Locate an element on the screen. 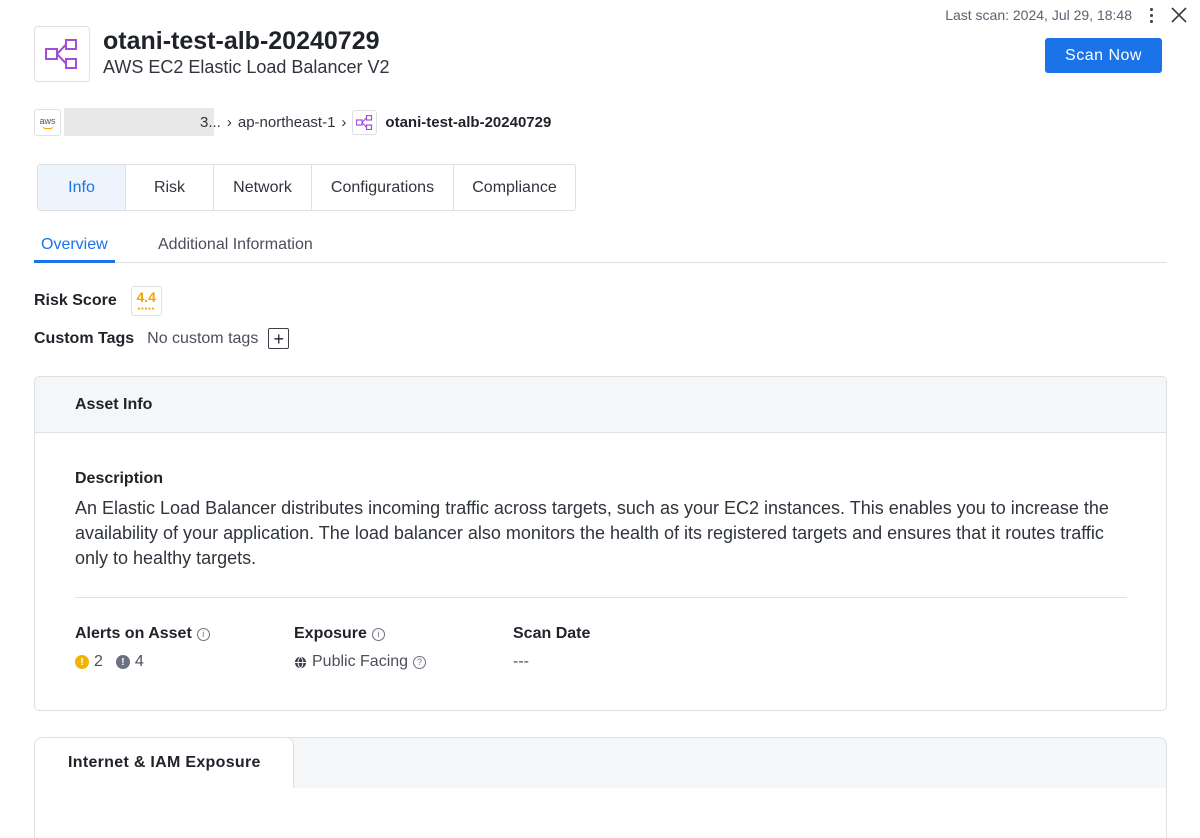  close-icon is located at coordinates (1179, 15).